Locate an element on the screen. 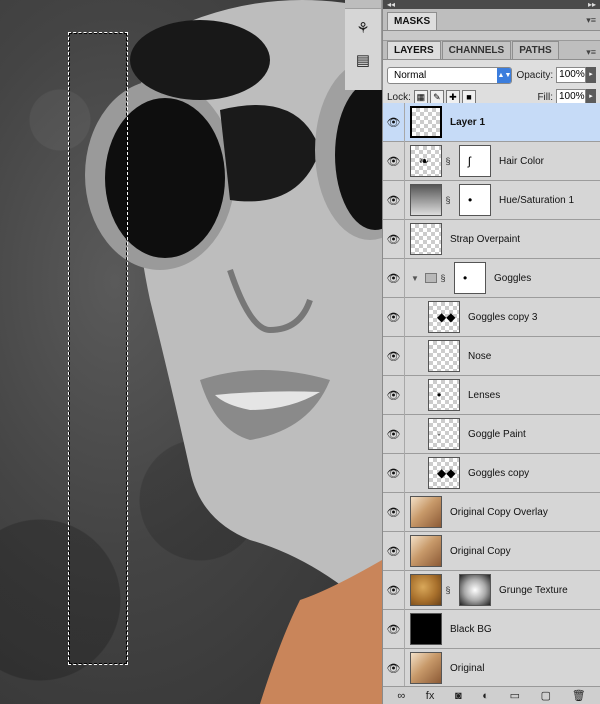 Image resolution: width=600 pixels, height=704 pixels. panel-topbar: ◂◂ ▸▸ is located at coordinates (491, 4).